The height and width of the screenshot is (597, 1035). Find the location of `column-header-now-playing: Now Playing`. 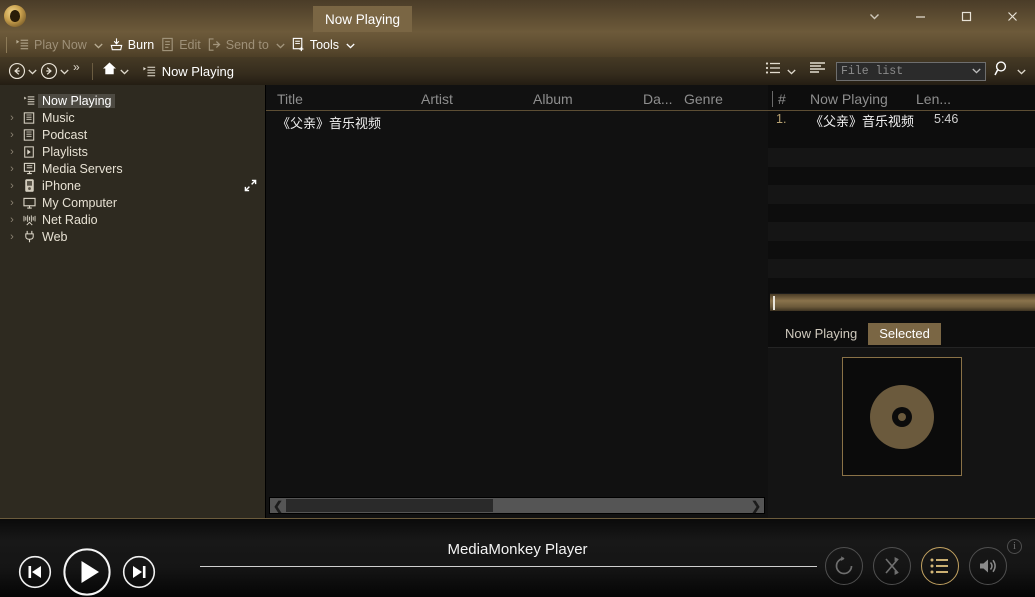

column-header-now-playing: Now Playing is located at coordinates (849, 99).